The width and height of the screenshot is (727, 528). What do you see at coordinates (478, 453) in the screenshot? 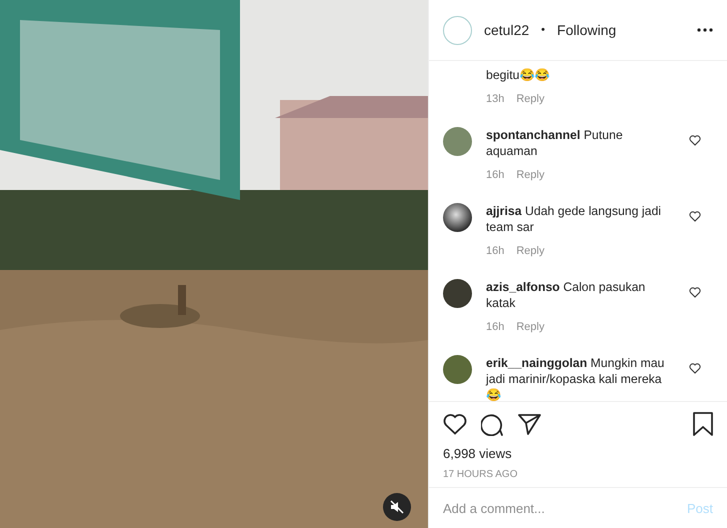
I see `view-count: 6,998 views` at bounding box center [478, 453].